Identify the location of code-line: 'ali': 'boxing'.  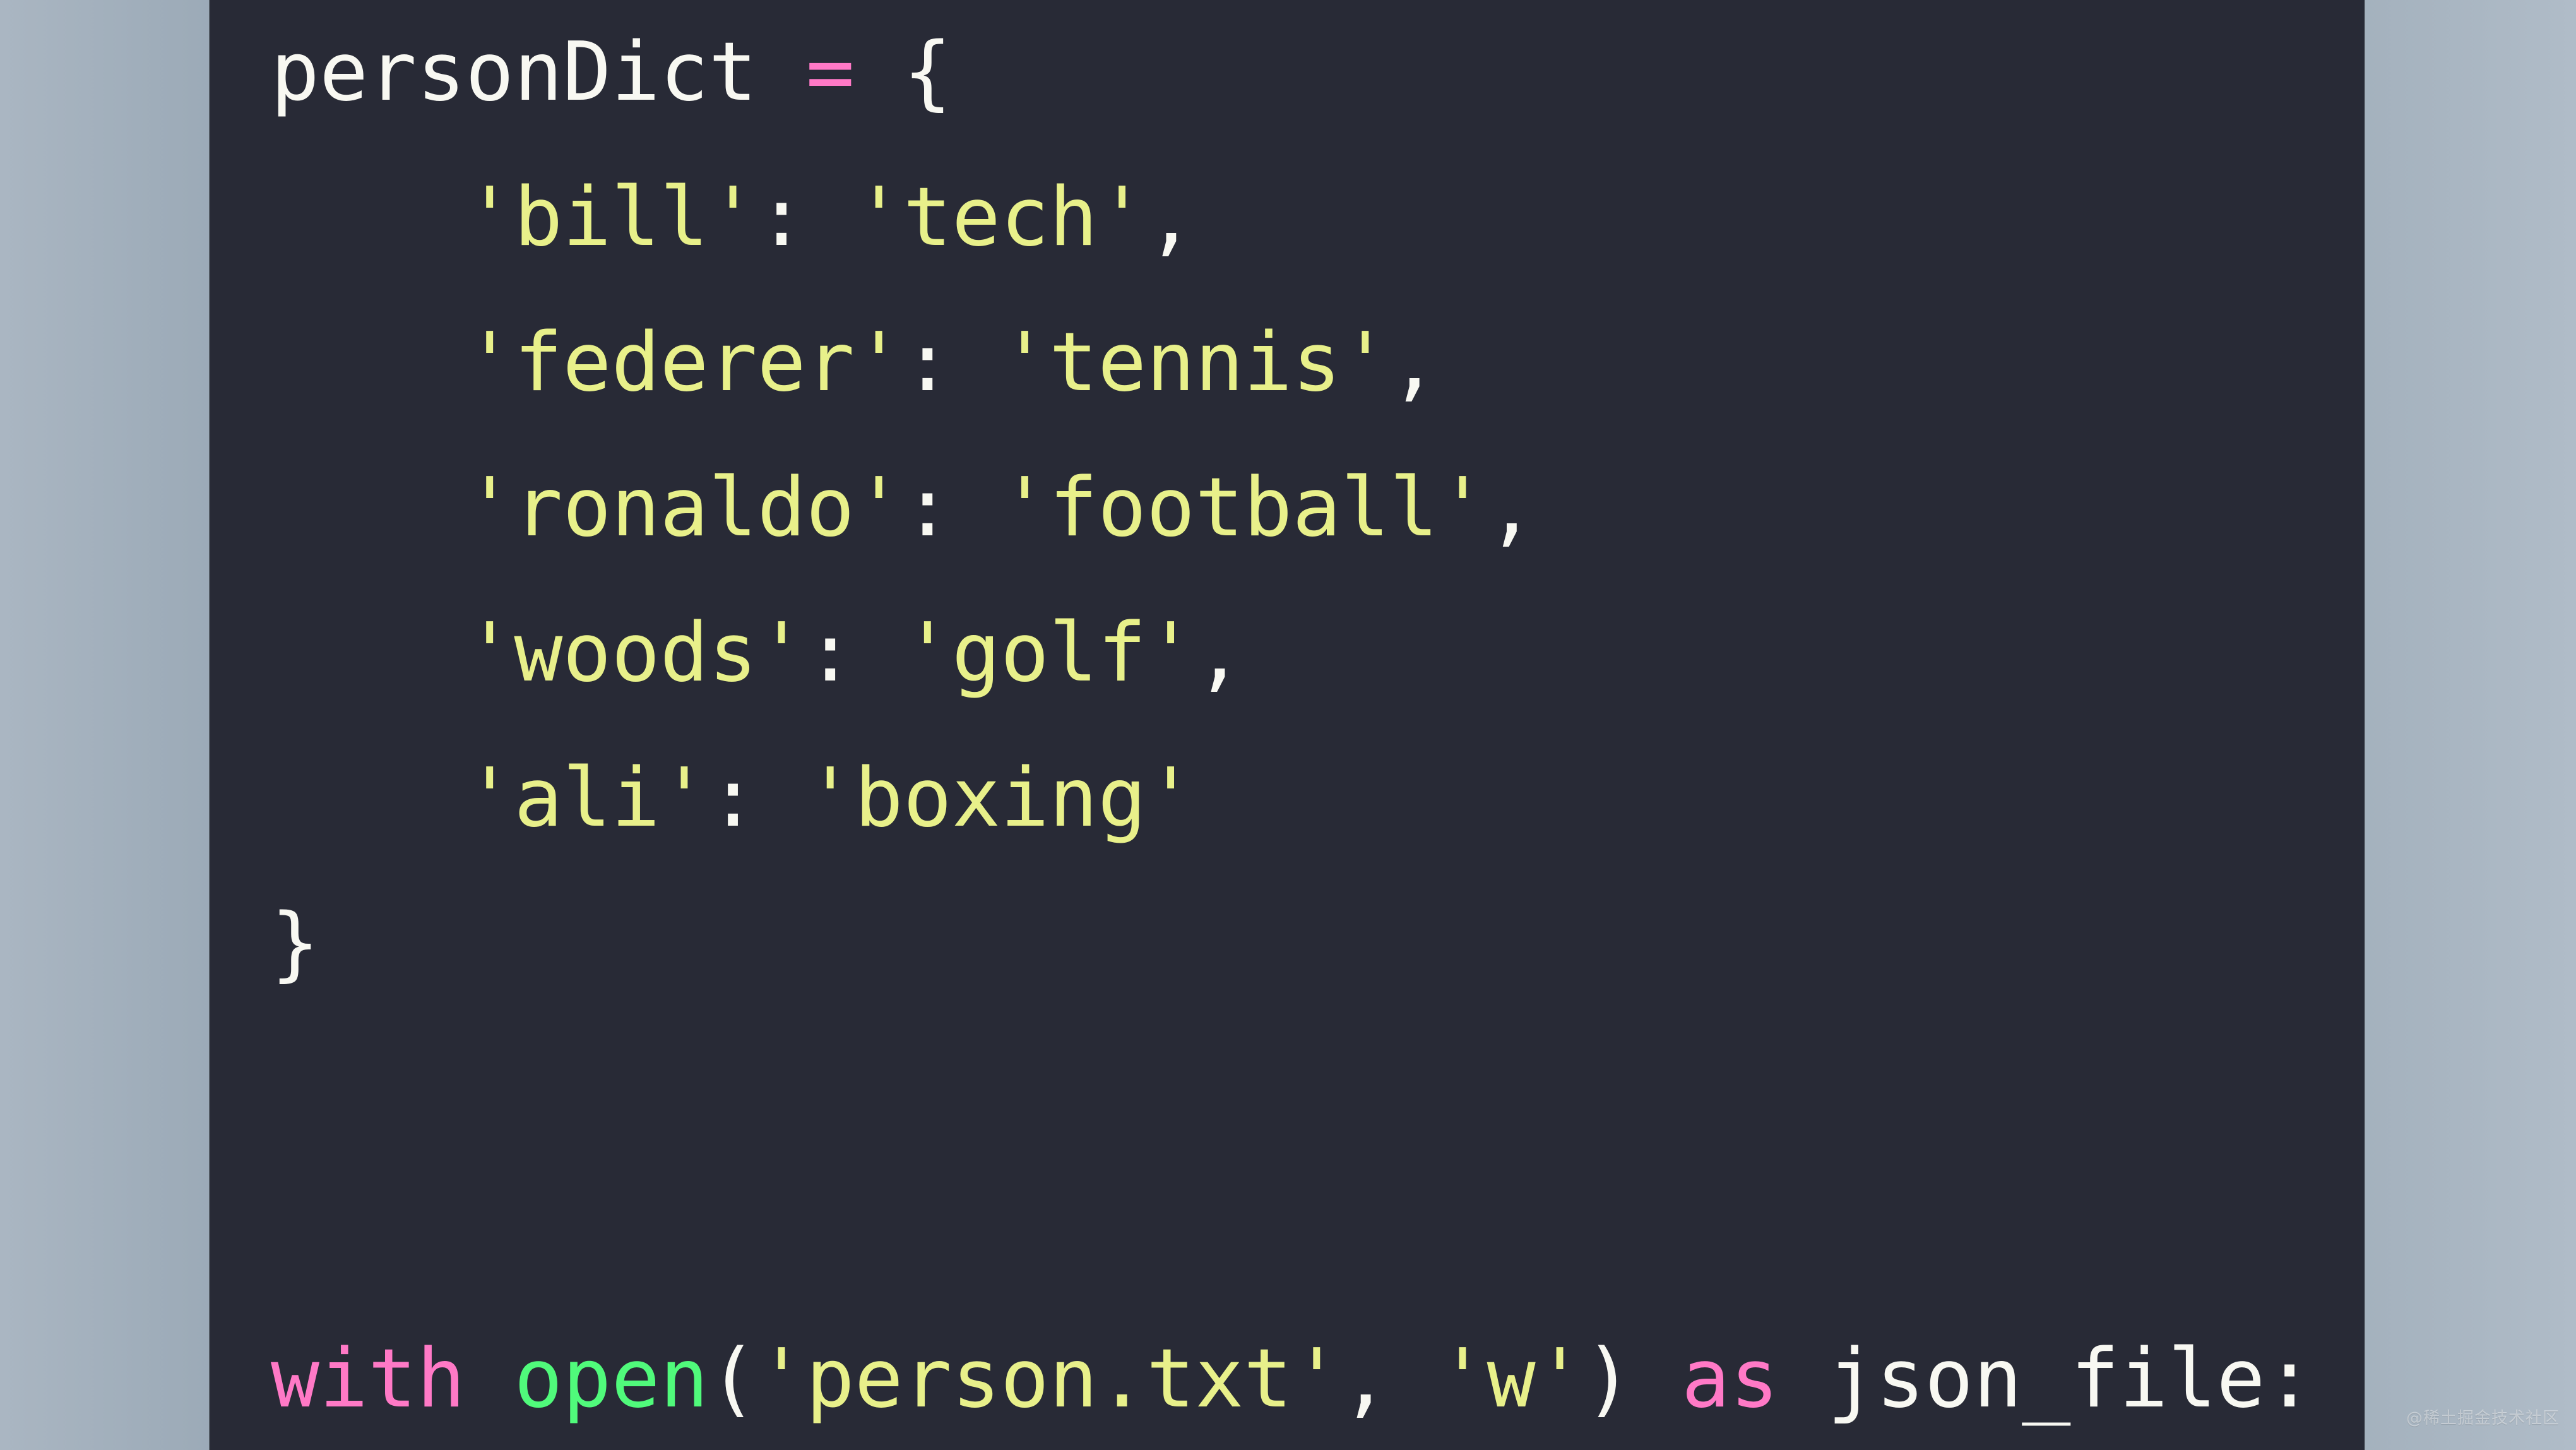
(1262, 798).